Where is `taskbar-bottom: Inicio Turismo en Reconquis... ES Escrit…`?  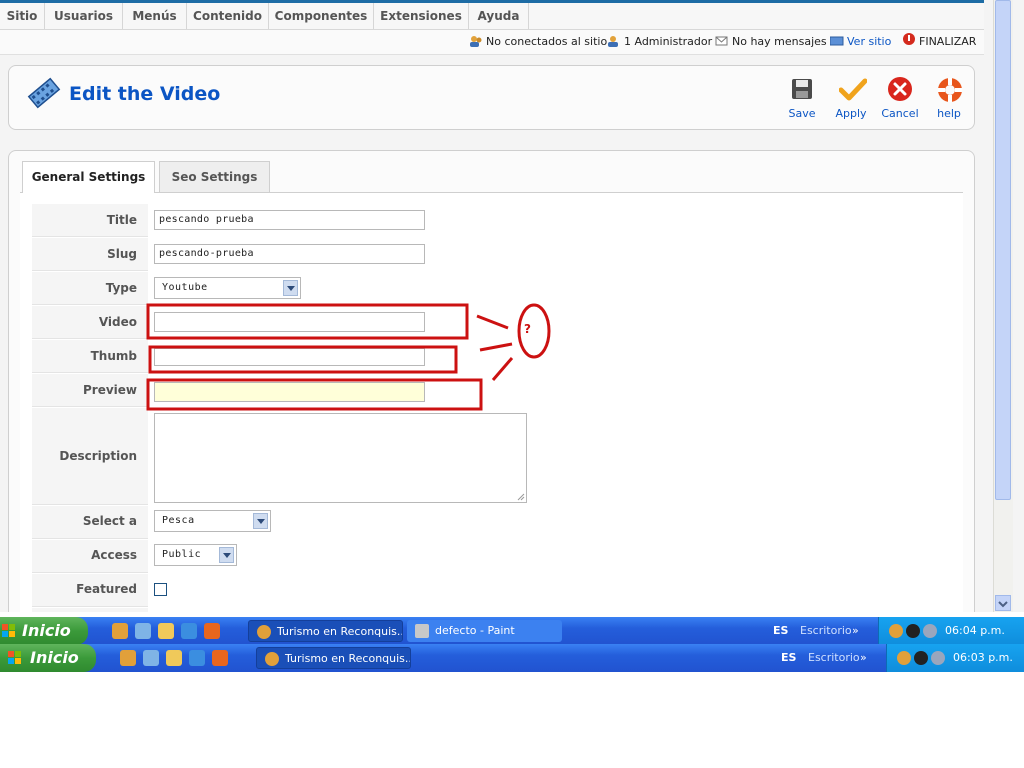
taskbar-bottom: Inicio Turismo en Reconquis... ES Escrit… is located at coordinates (512, 658).